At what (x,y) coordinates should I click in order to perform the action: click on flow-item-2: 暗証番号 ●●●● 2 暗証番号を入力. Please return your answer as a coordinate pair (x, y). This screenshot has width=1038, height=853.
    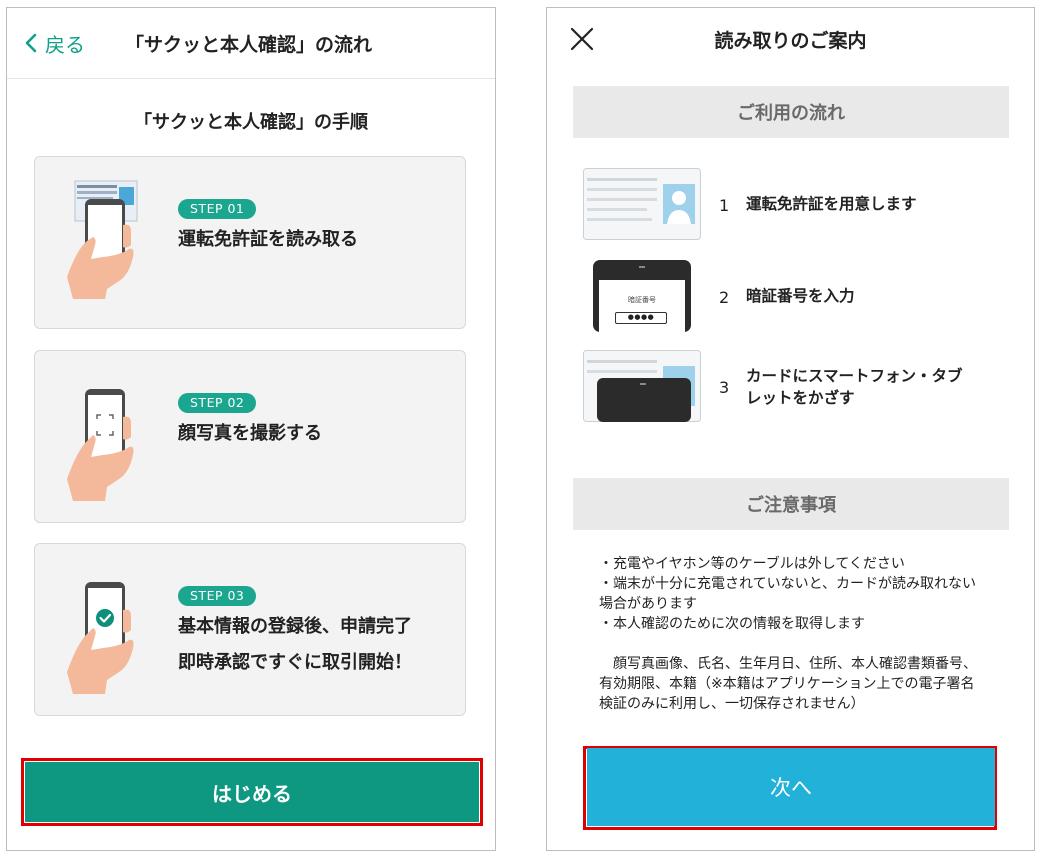
    Looking at the image, I should click on (793, 297).